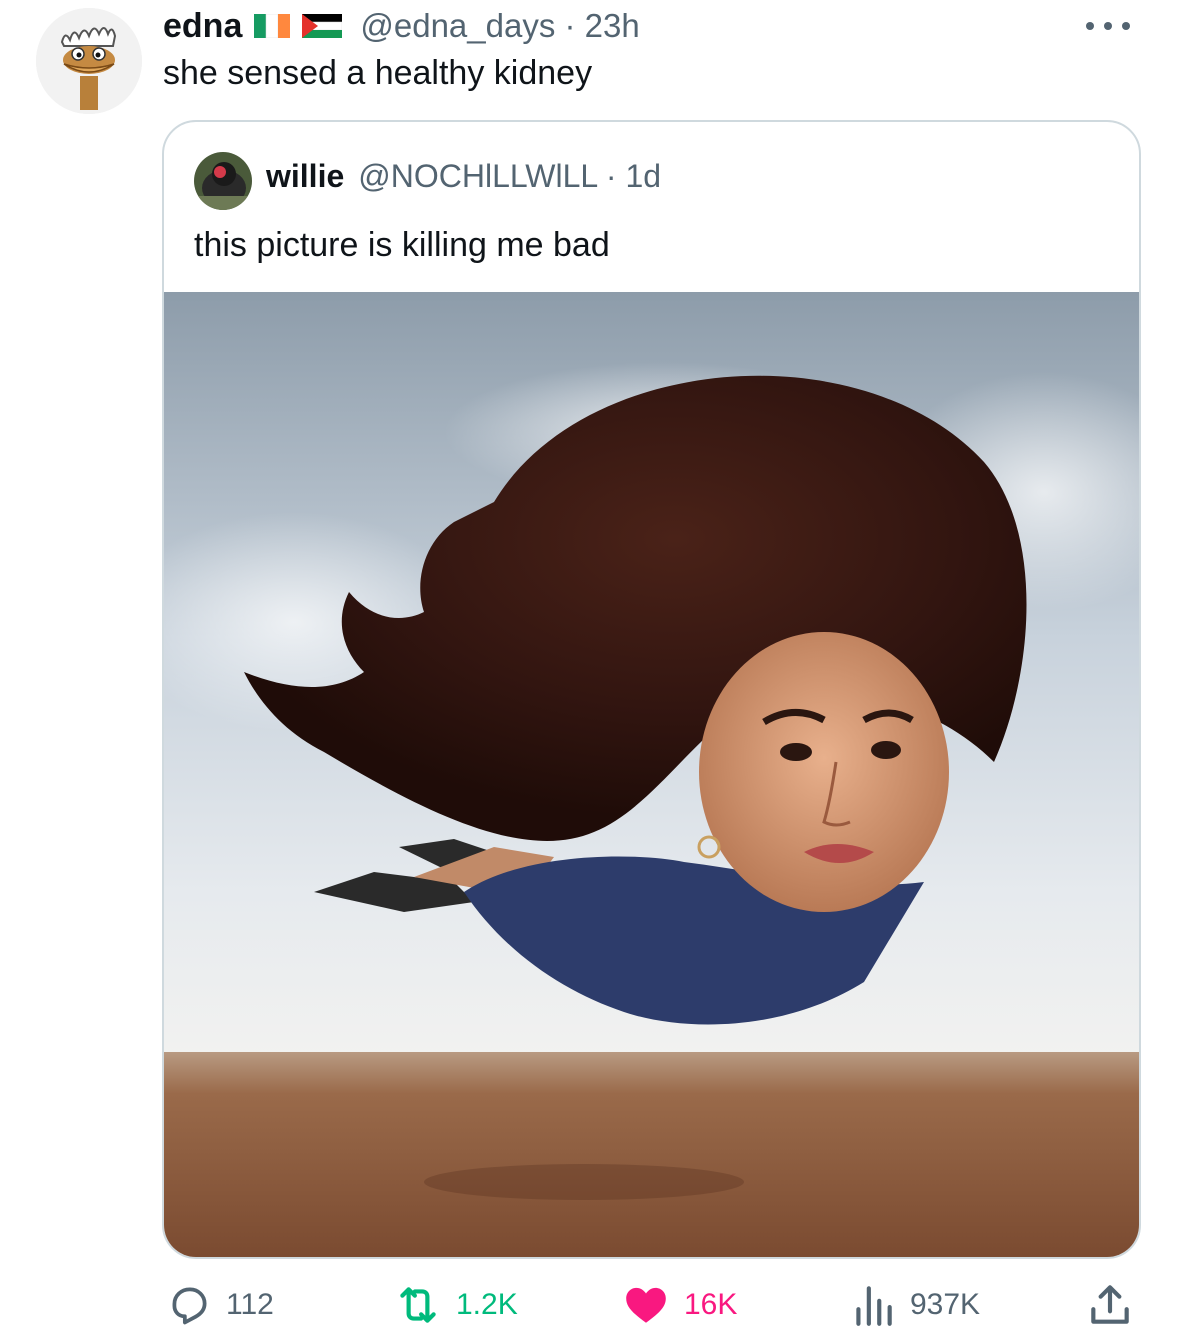  What do you see at coordinates (487, 1304) in the screenshot?
I see `retweet-count: 1.2K` at bounding box center [487, 1304].